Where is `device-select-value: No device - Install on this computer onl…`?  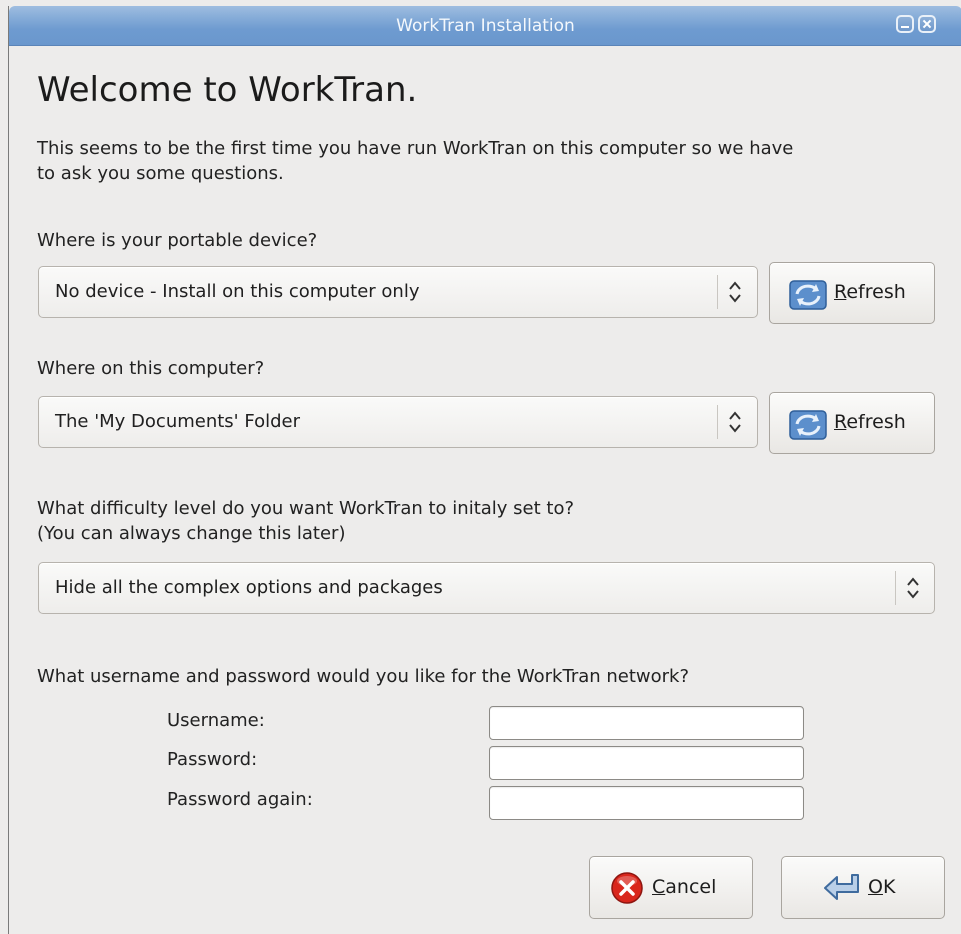
device-select-value: No device - Install on this computer onl… is located at coordinates (237, 291).